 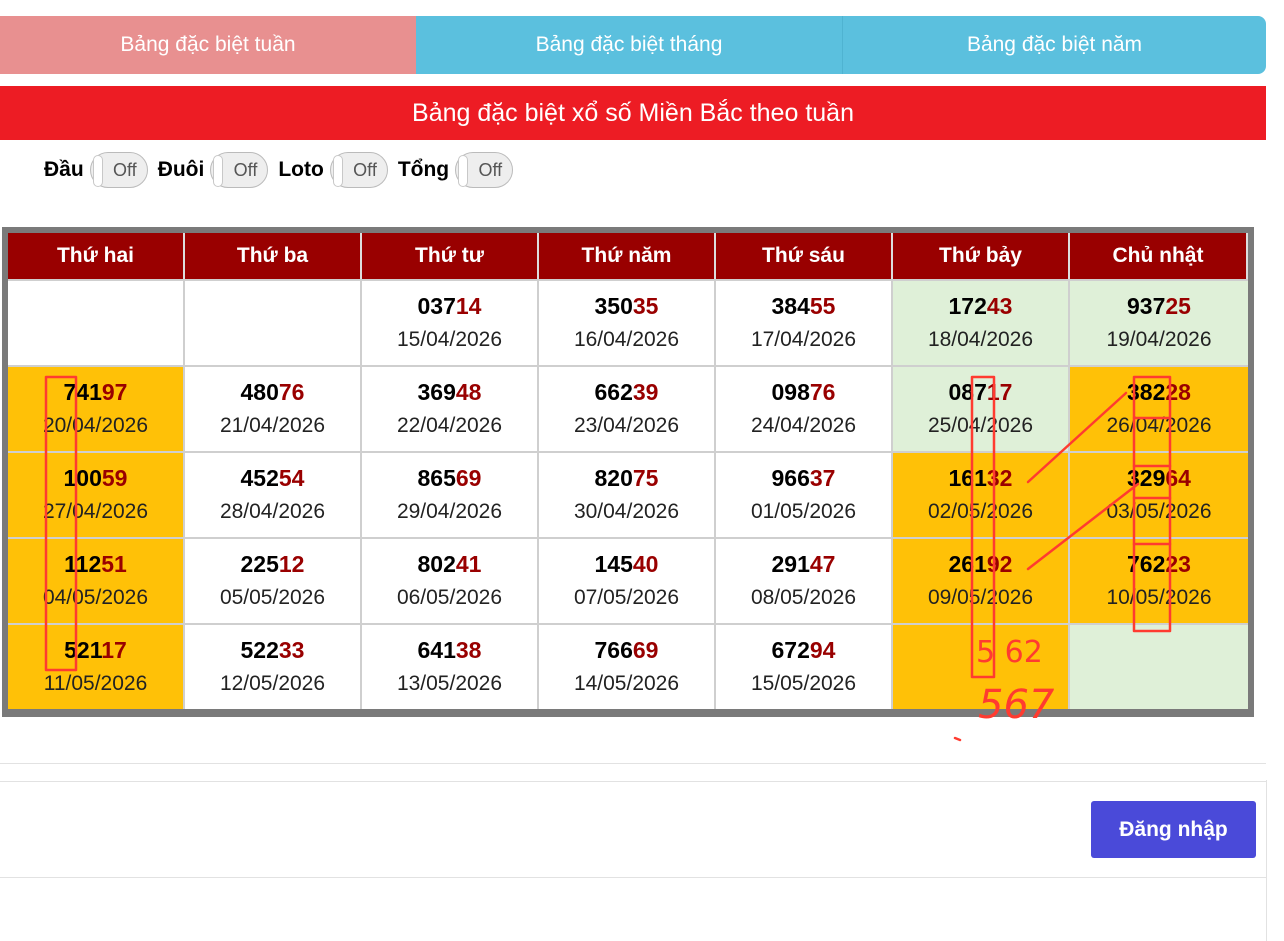 I want to click on number-head: 098, so click(x=790, y=392).